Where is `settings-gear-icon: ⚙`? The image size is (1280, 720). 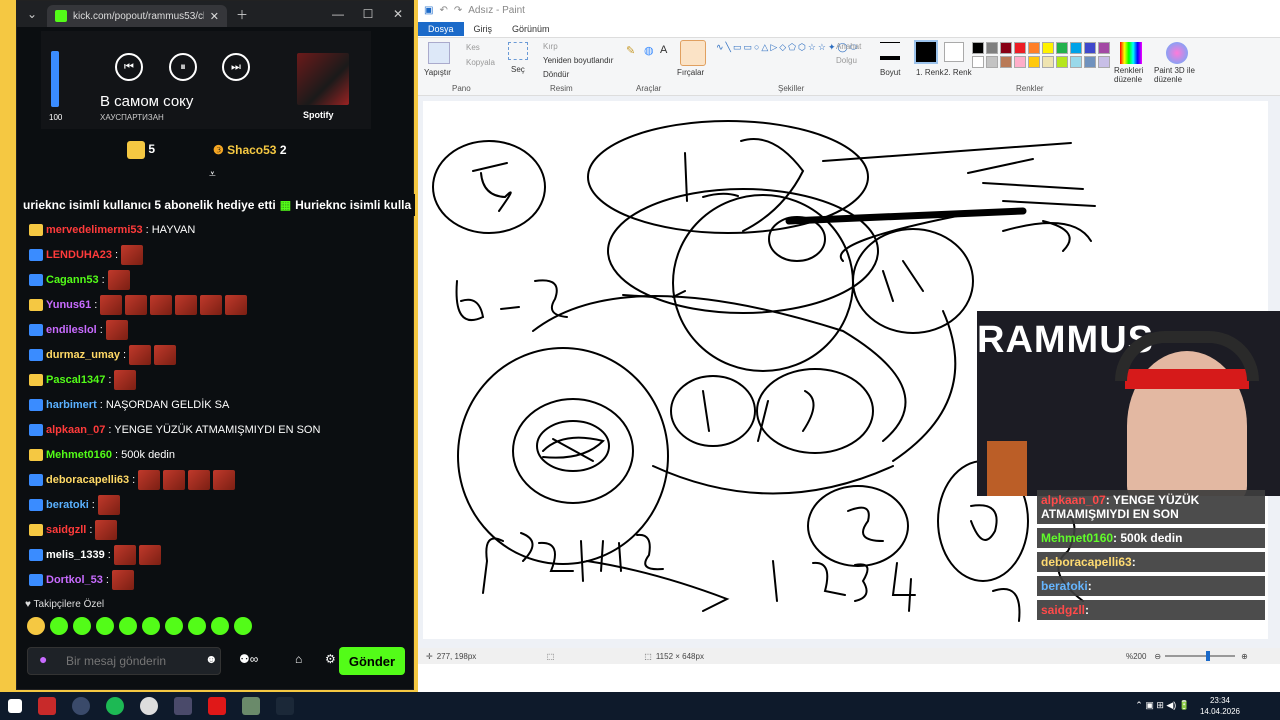
settings-gear-icon: ⚙ is located at coordinates (330, 659).